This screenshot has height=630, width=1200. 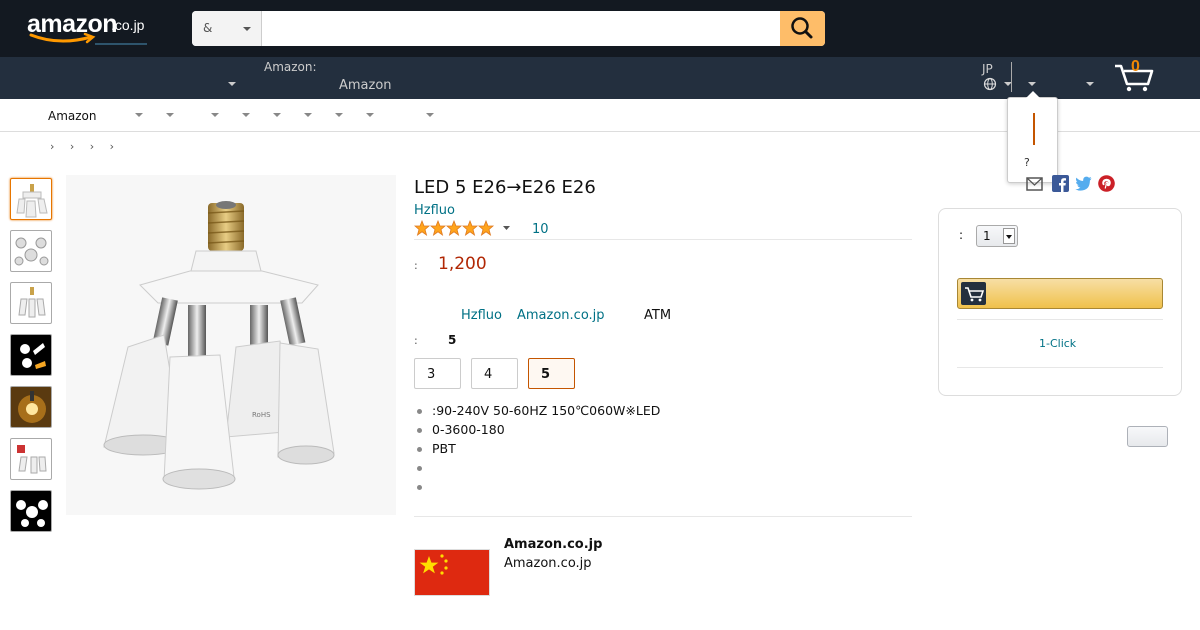 What do you see at coordinates (219, 345) in the screenshot?
I see `lamp-socket-splitter-image: RoHS` at bounding box center [219, 345].